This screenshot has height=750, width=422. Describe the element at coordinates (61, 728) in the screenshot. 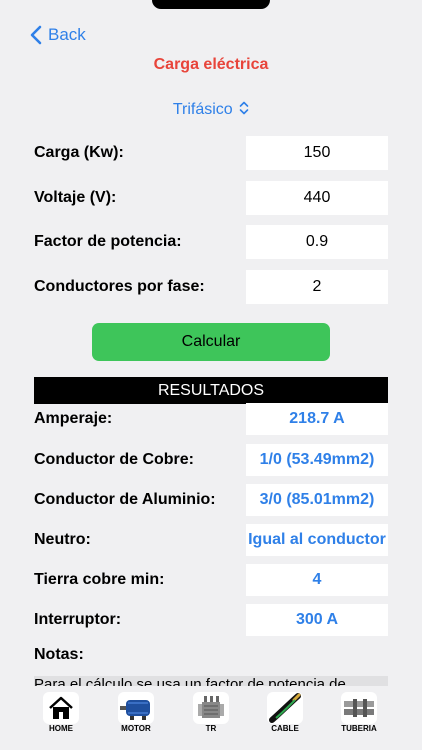

I see `tab-home-label: HOME` at that location.